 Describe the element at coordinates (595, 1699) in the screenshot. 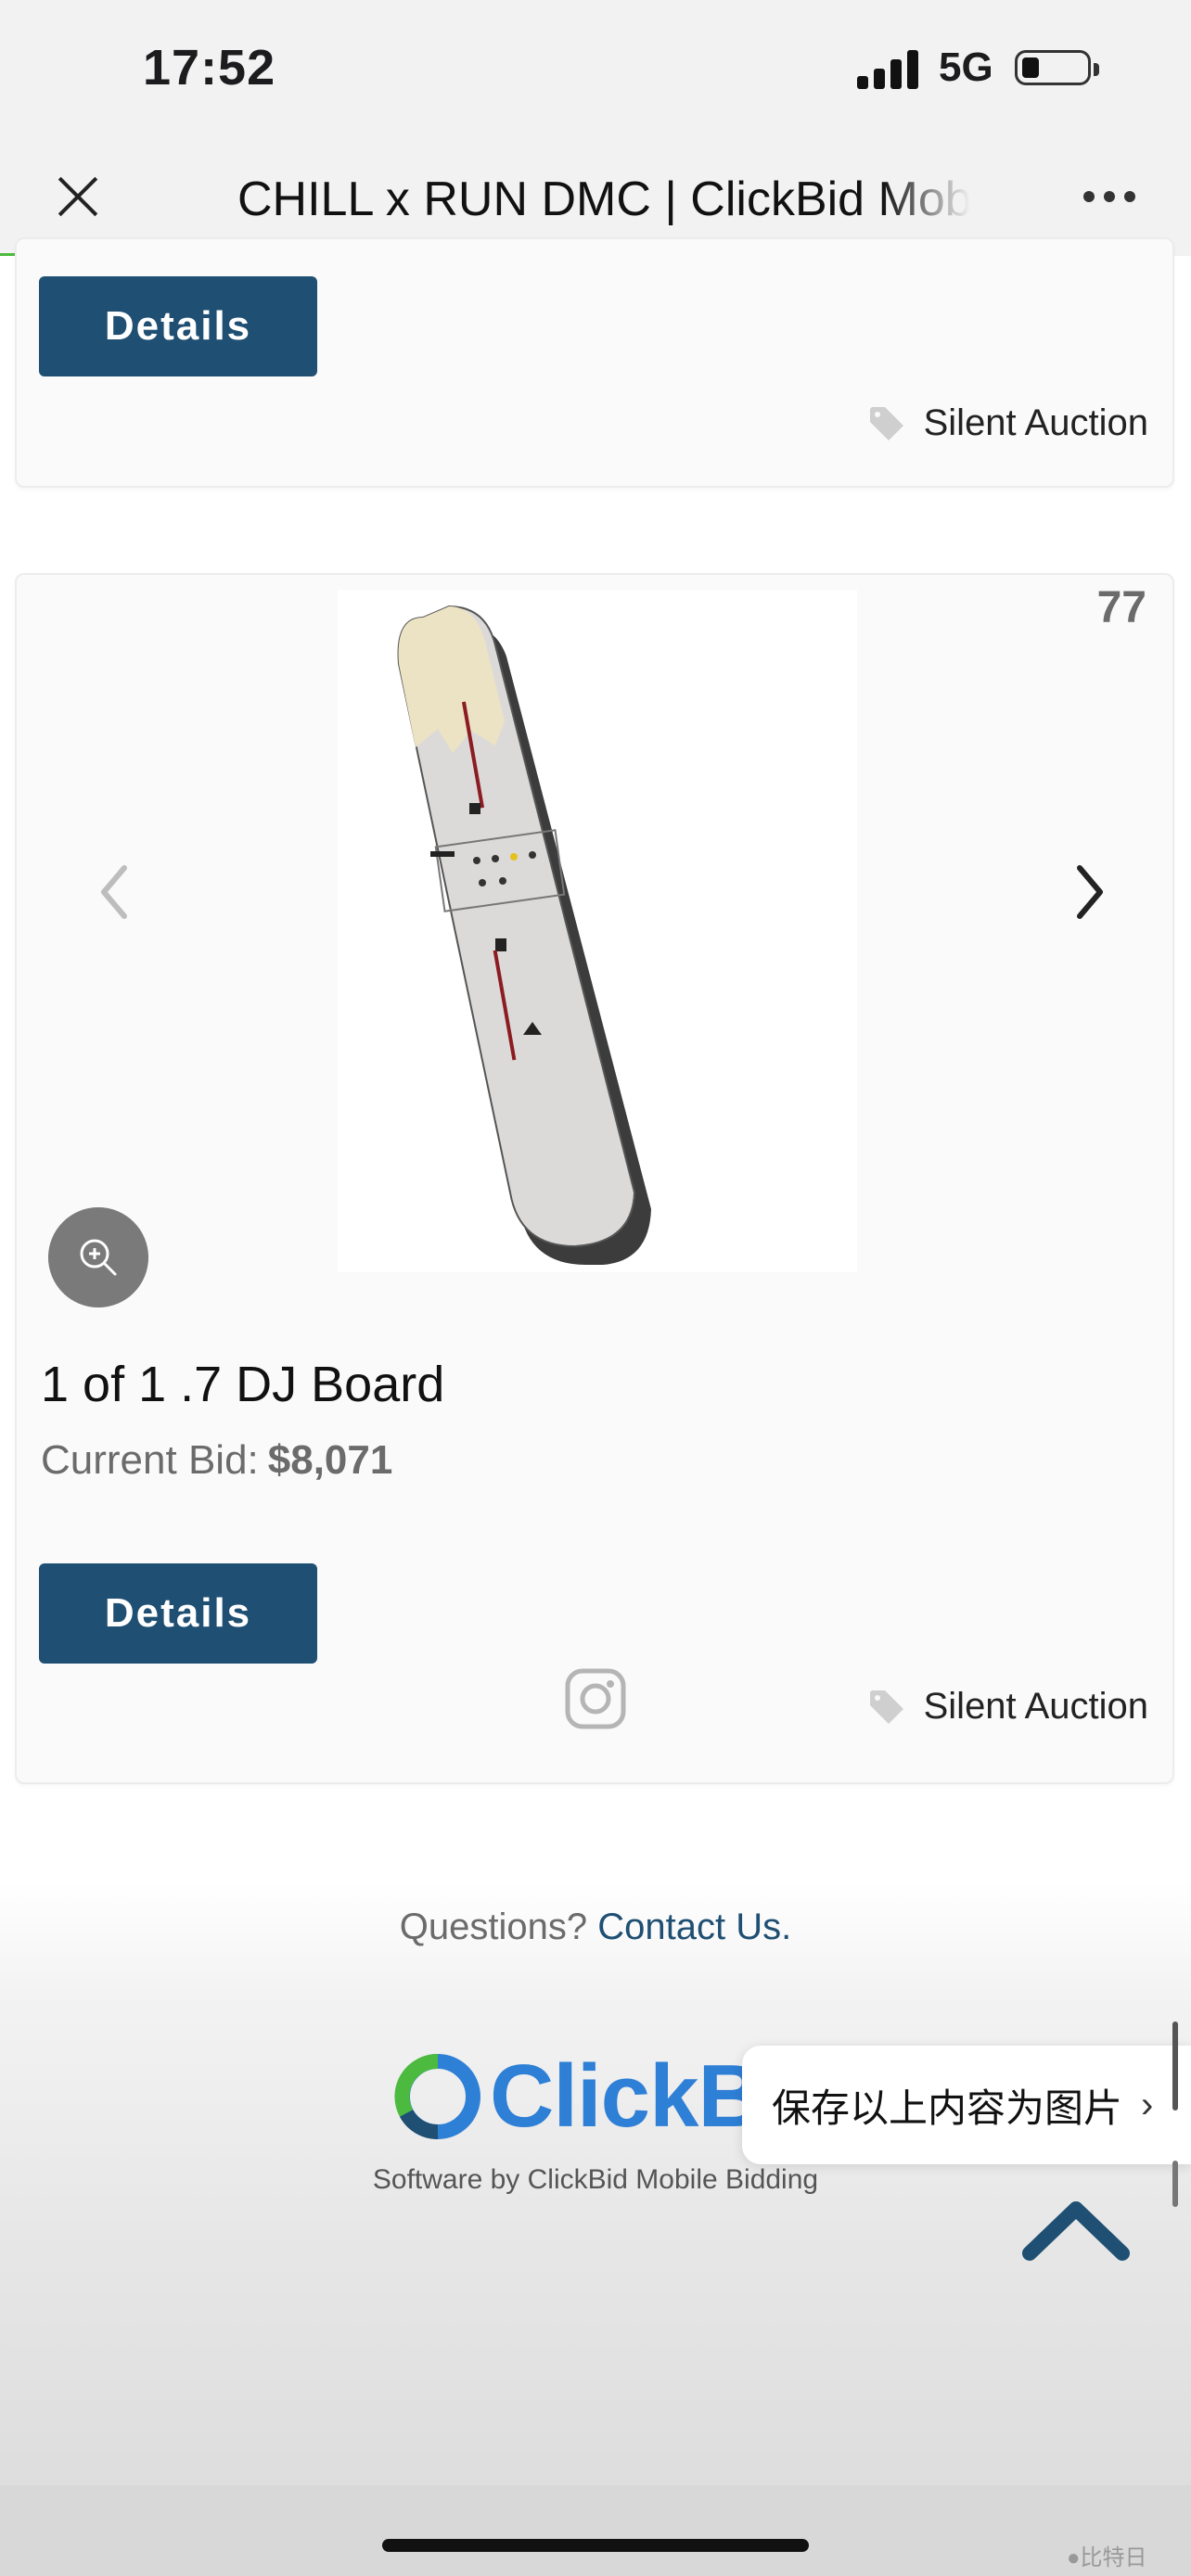

I see `instagram-icon` at that location.